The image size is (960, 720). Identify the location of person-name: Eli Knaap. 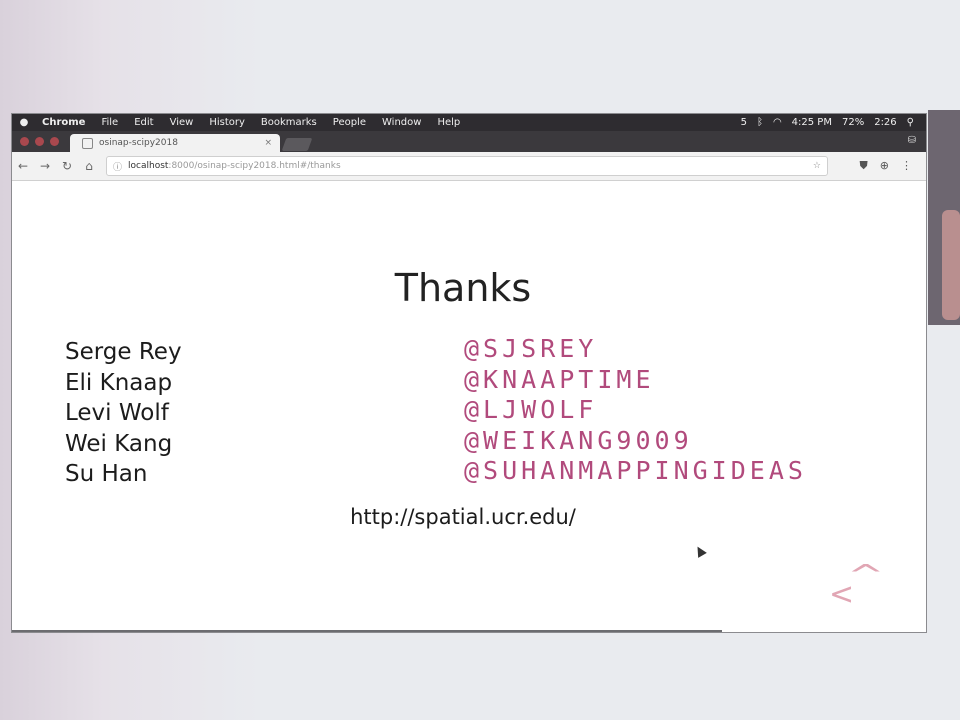
(119, 382).